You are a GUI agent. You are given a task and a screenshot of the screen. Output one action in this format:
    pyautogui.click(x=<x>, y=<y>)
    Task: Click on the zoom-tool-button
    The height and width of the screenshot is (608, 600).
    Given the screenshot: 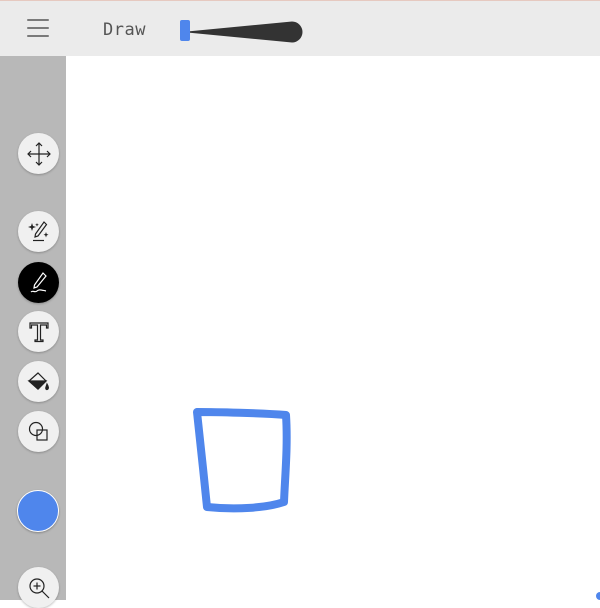 What is the action you would take?
    pyautogui.click(x=38, y=587)
    